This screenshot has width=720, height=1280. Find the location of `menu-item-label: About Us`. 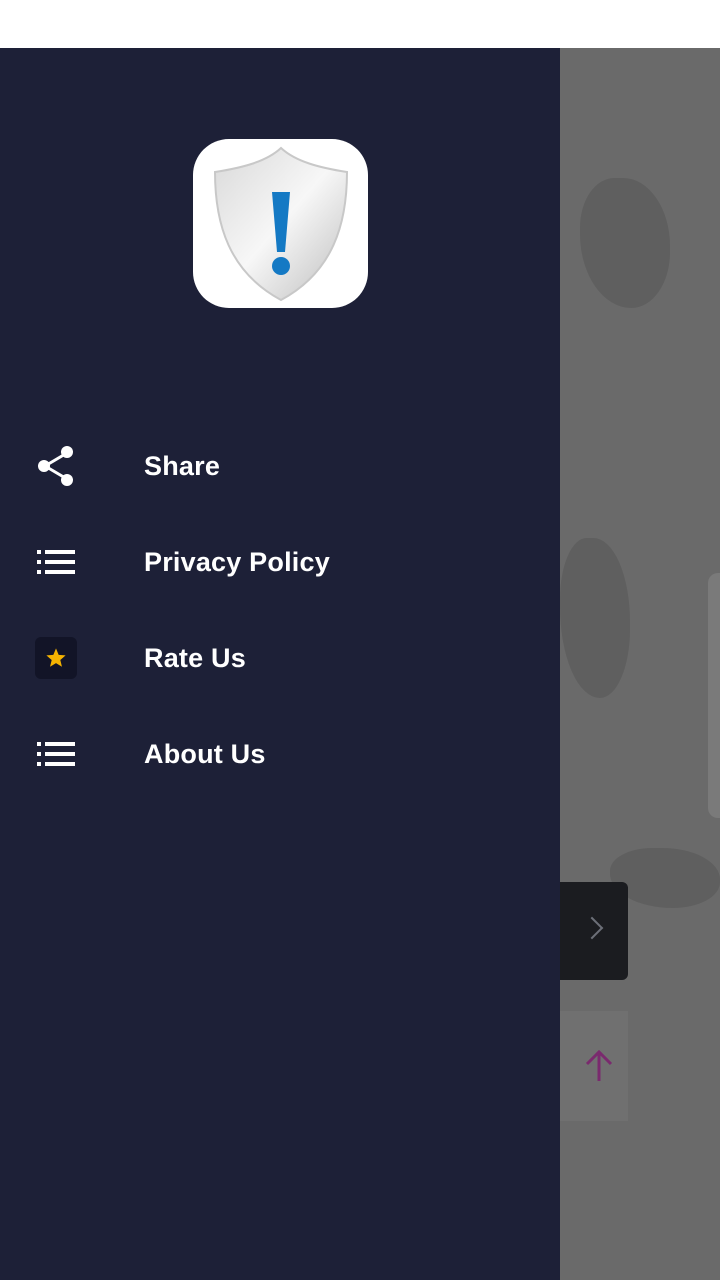

menu-item-label: About Us is located at coordinates (205, 753).